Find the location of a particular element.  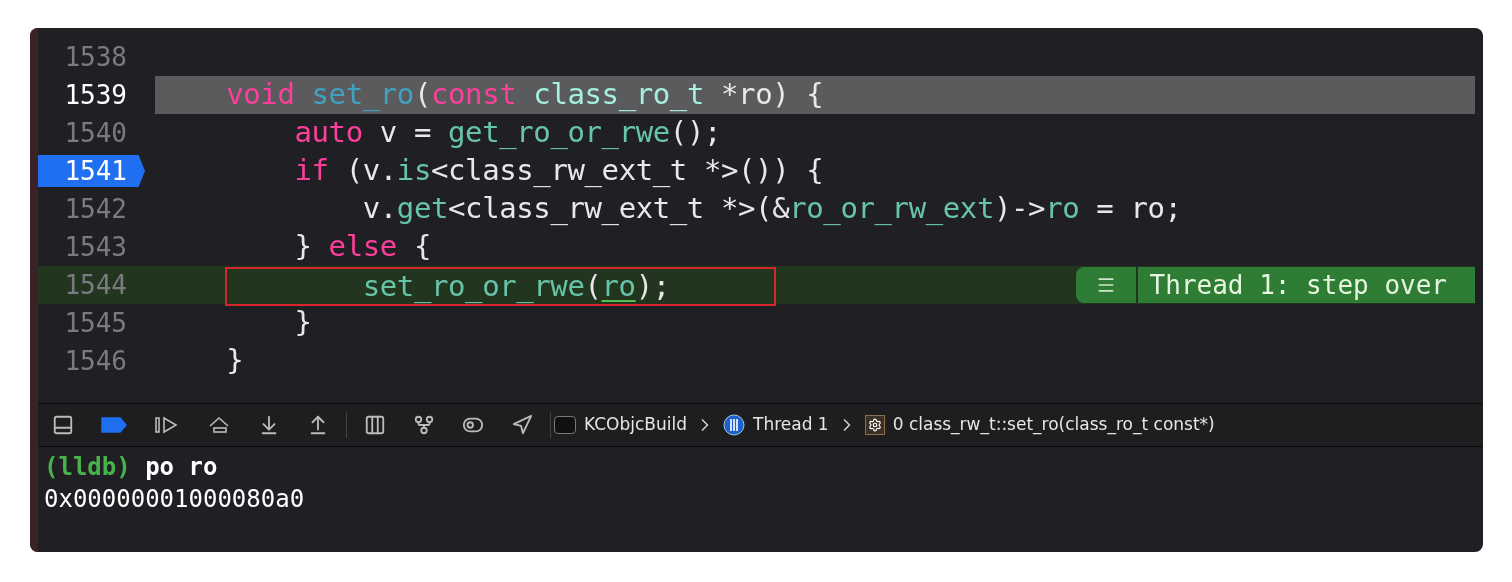

code-line: } else { is located at coordinates (362, 246).